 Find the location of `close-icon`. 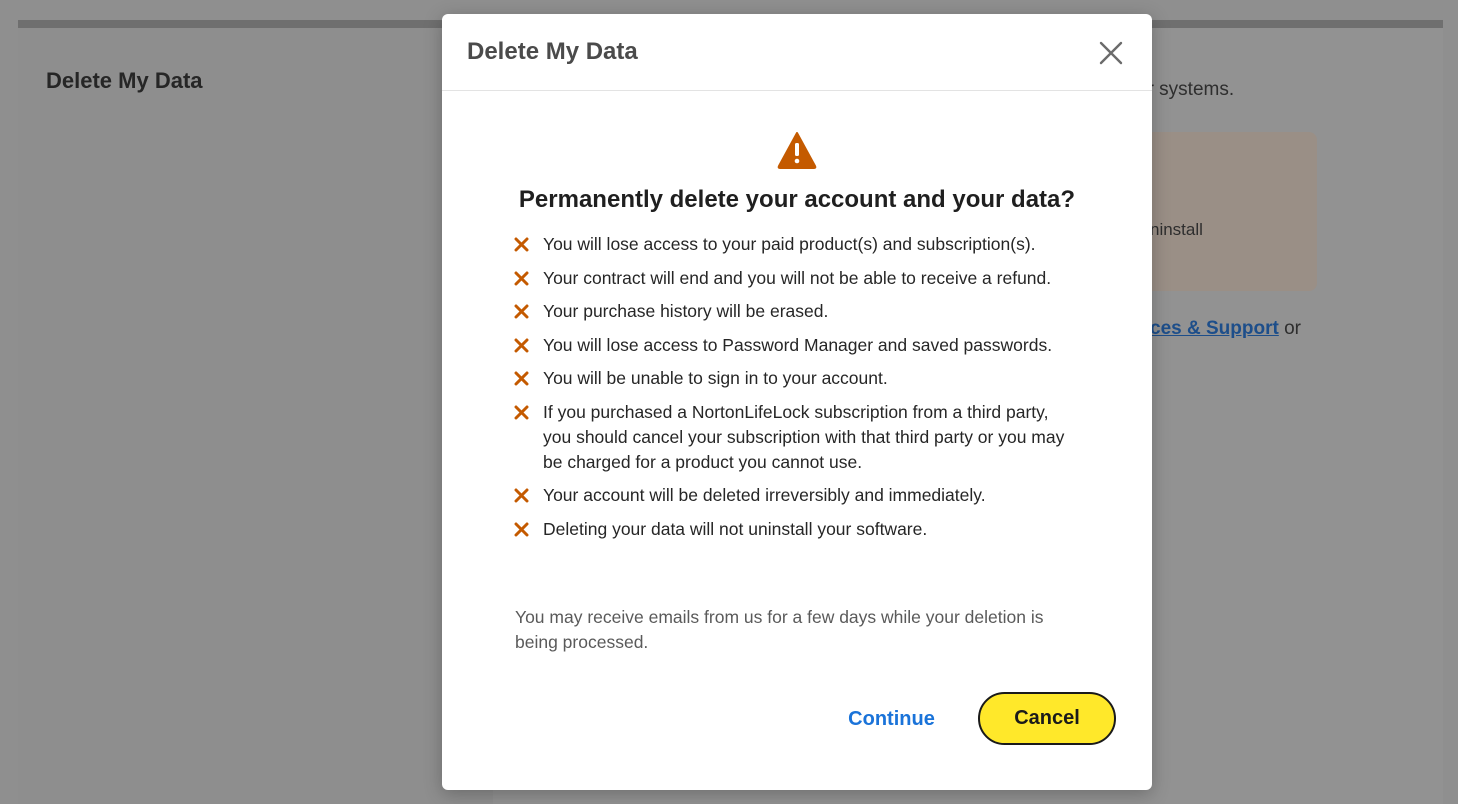

close-icon is located at coordinates (1111, 53).